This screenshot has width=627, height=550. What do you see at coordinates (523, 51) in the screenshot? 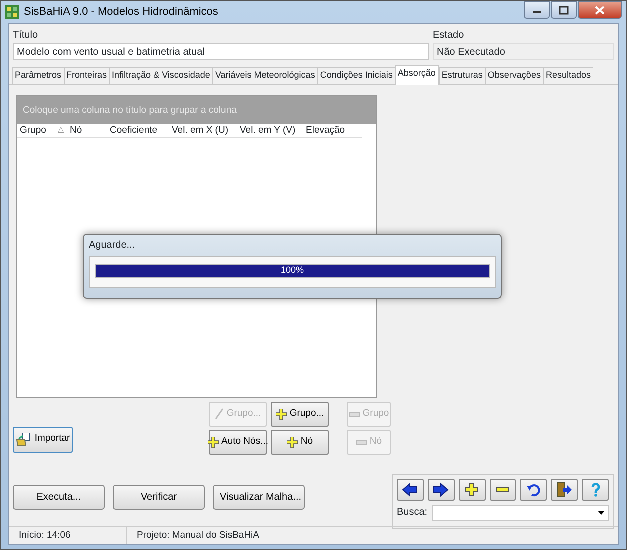
I see `state-field: Não Executado` at bounding box center [523, 51].